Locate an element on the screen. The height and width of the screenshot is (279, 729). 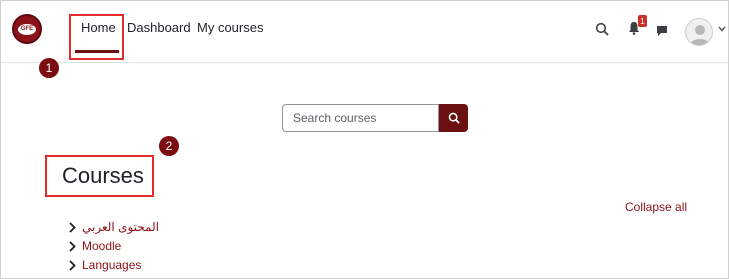
nav-my-courses-link: My courses is located at coordinates (230, 27).